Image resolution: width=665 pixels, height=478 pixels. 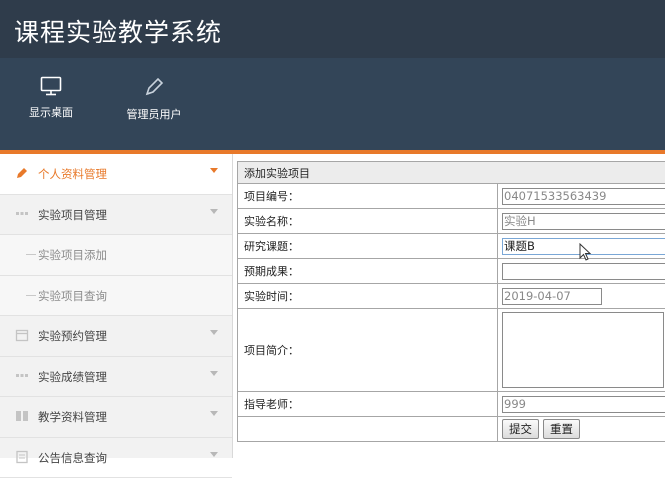 What do you see at coordinates (586, 253) in the screenshot?
I see `mouse-cursor-icon` at bounding box center [586, 253].